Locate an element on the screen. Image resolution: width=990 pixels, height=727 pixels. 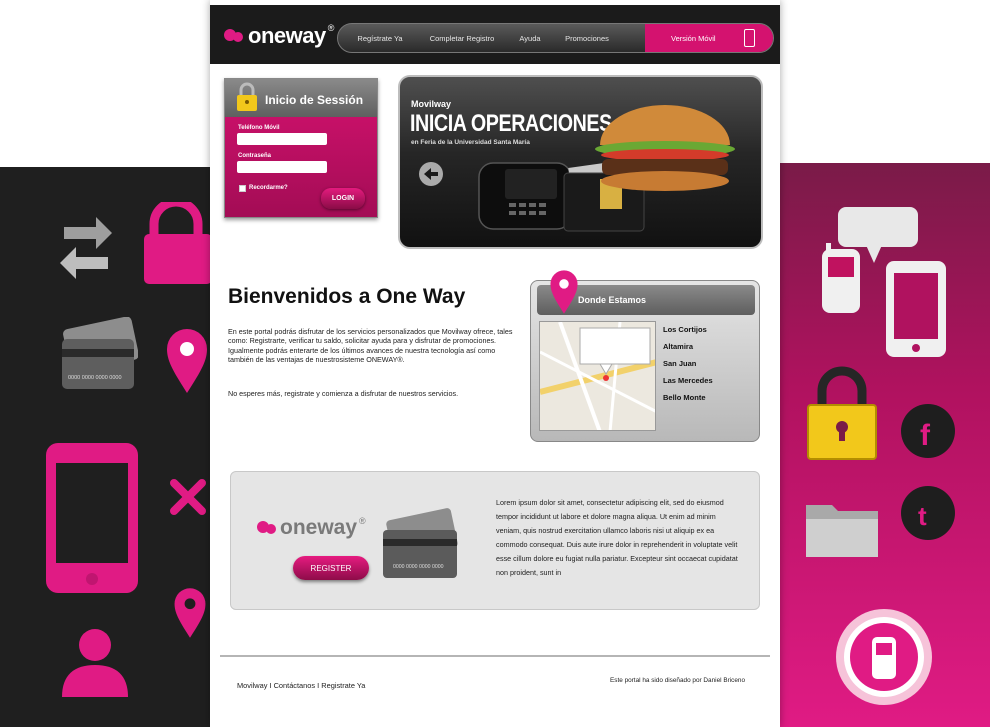
location-item: Bello Monte is located at coordinates (688, 401).